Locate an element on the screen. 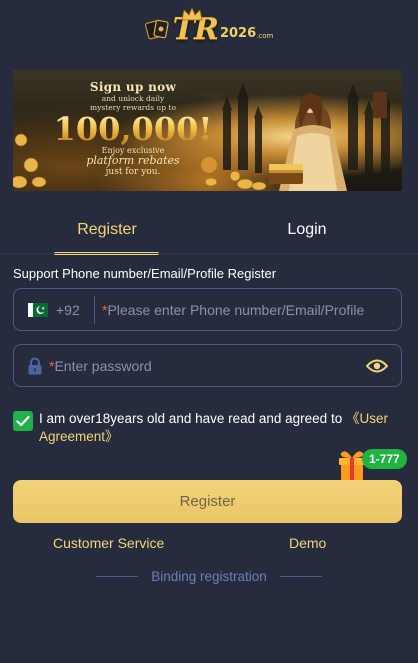 The height and width of the screenshot is (663, 418). password-input is located at coordinates (204, 365).